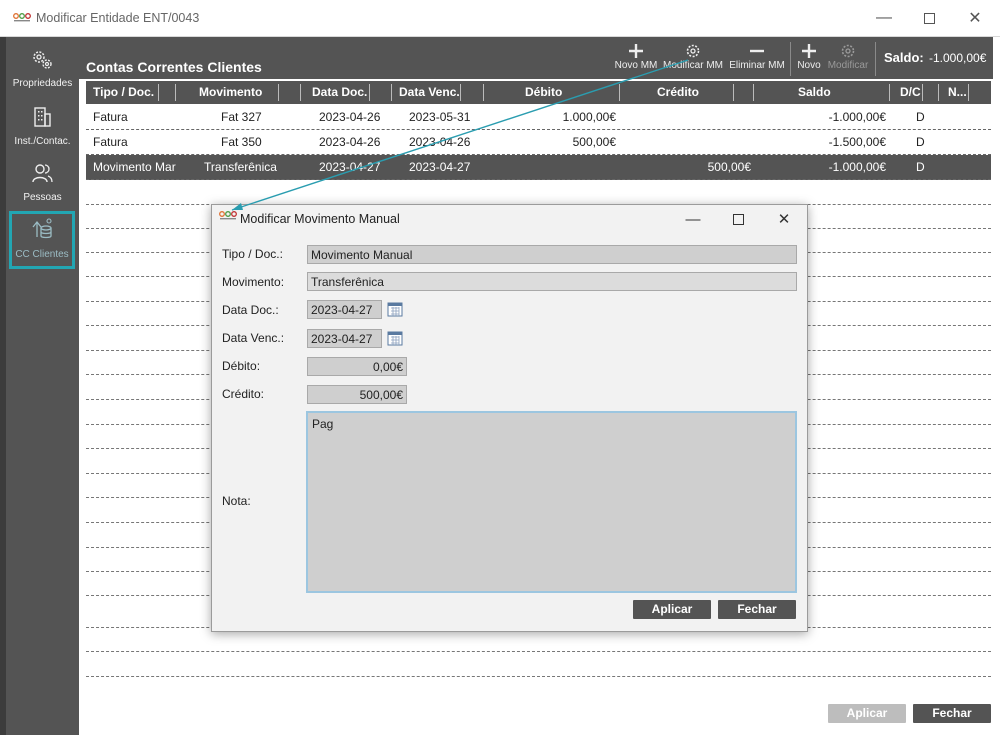 The width and height of the screenshot is (1000, 735). I want to click on coins-icon, so click(42, 228).